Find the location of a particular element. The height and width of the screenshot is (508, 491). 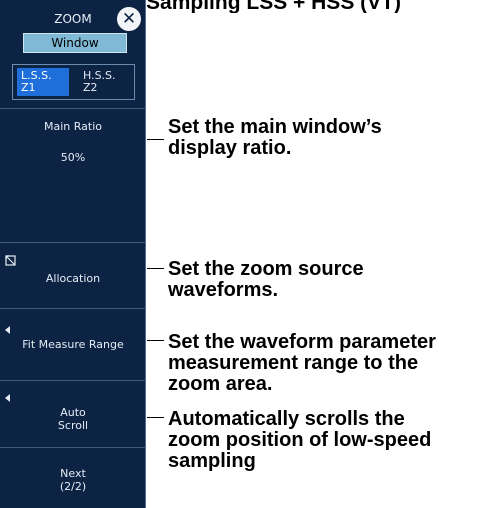

window-button: Window is located at coordinates (75, 43).